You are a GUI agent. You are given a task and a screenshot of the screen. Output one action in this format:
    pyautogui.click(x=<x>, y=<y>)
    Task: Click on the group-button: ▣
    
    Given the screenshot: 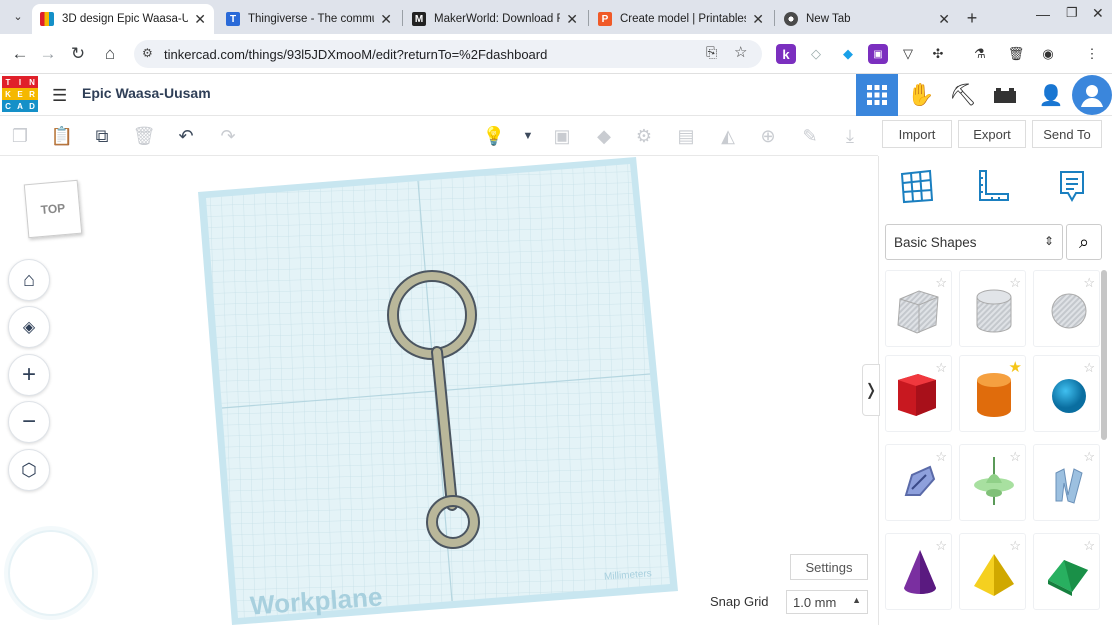 What is the action you would take?
    pyautogui.click(x=562, y=136)
    